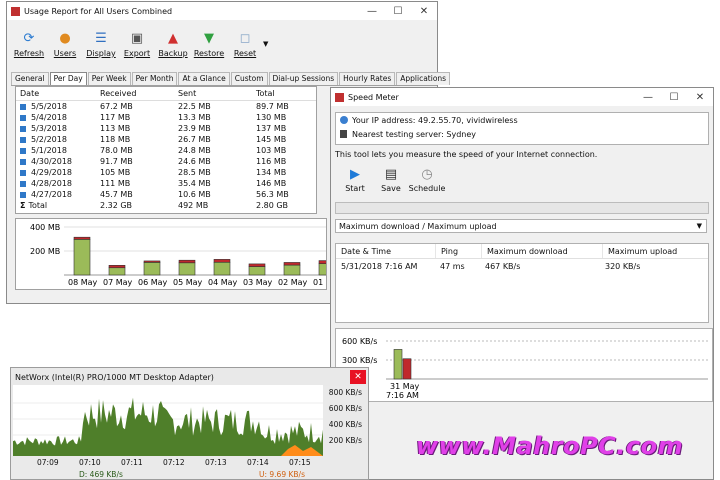 The height and width of the screenshot is (480, 720). I want to click on measure-mode-select: Maximum download / Maximum upload ▼, so click(521, 226).